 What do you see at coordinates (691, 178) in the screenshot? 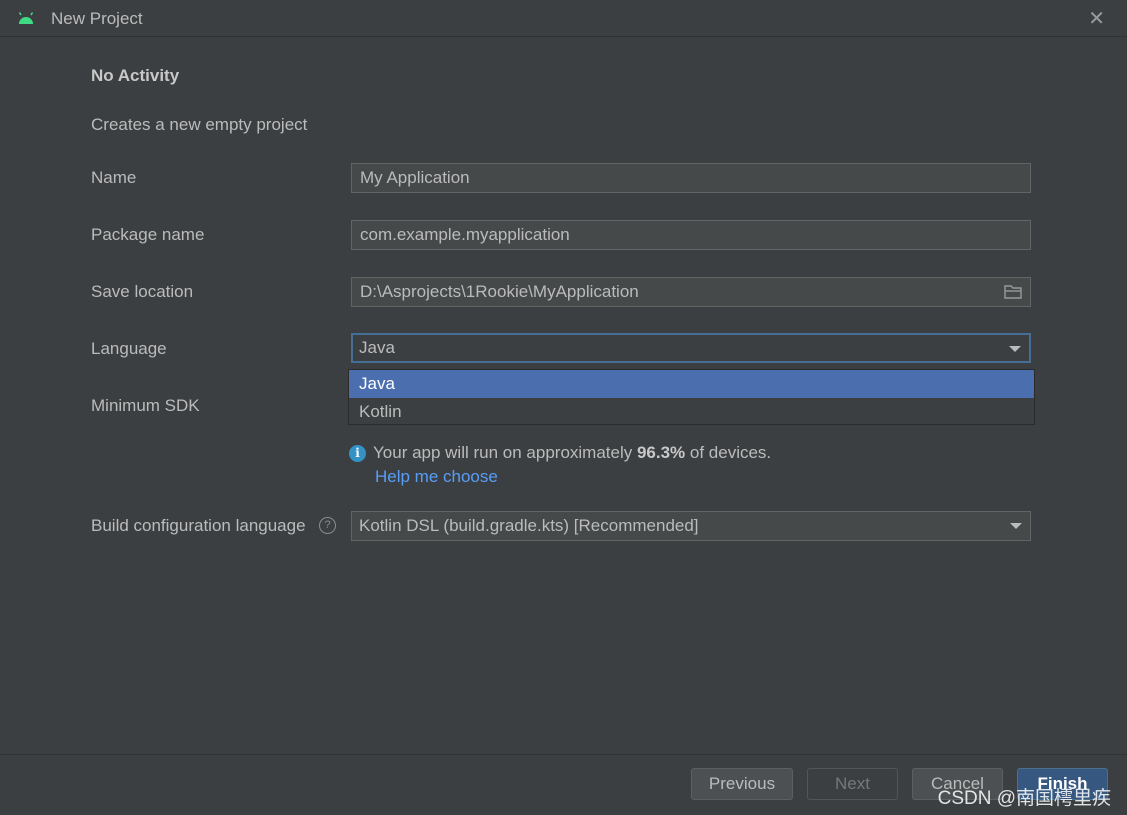
I see `name-field: My Application` at bounding box center [691, 178].